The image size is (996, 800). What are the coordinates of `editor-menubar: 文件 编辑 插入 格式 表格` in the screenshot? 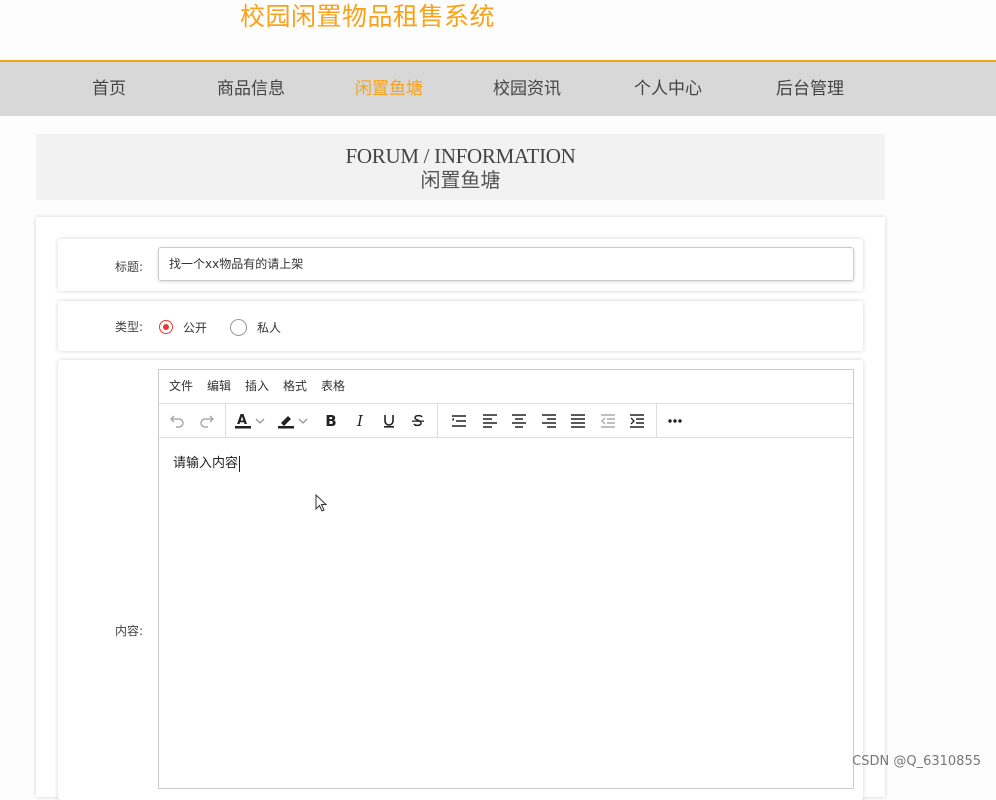 It's located at (506, 387).